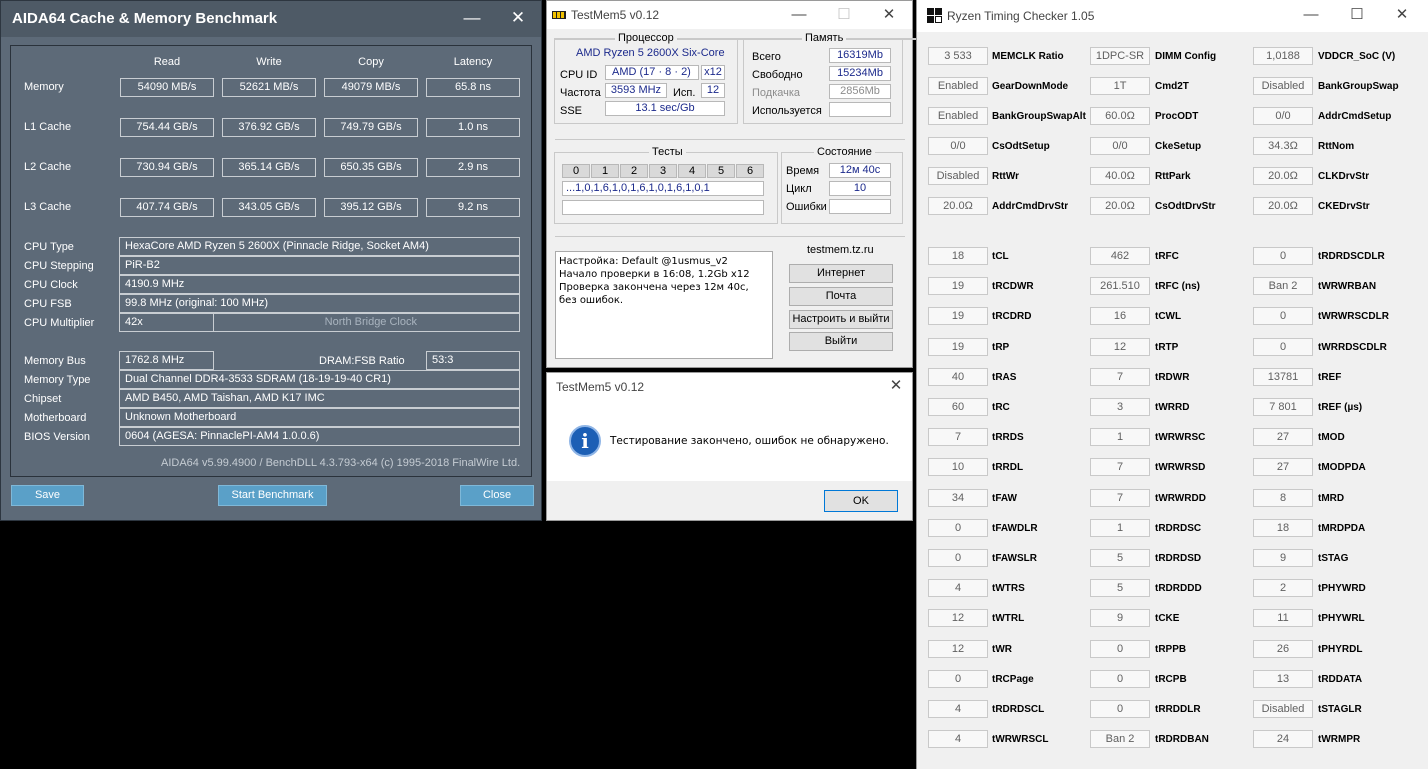 This screenshot has width=1428, height=769. What do you see at coordinates (1120, 286) in the screenshot?
I see `timing-value: 261.510` at bounding box center [1120, 286].